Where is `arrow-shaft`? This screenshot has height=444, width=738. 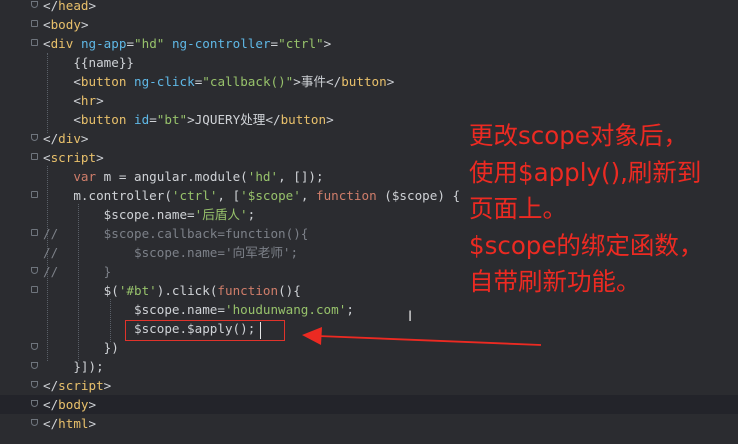 arrow-shaft is located at coordinates (429, 340).